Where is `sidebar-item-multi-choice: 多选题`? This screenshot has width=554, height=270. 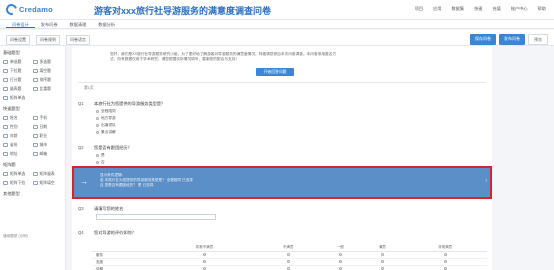
sidebar-item-multi-choice: 多选题 is located at coordinates (47, 62).